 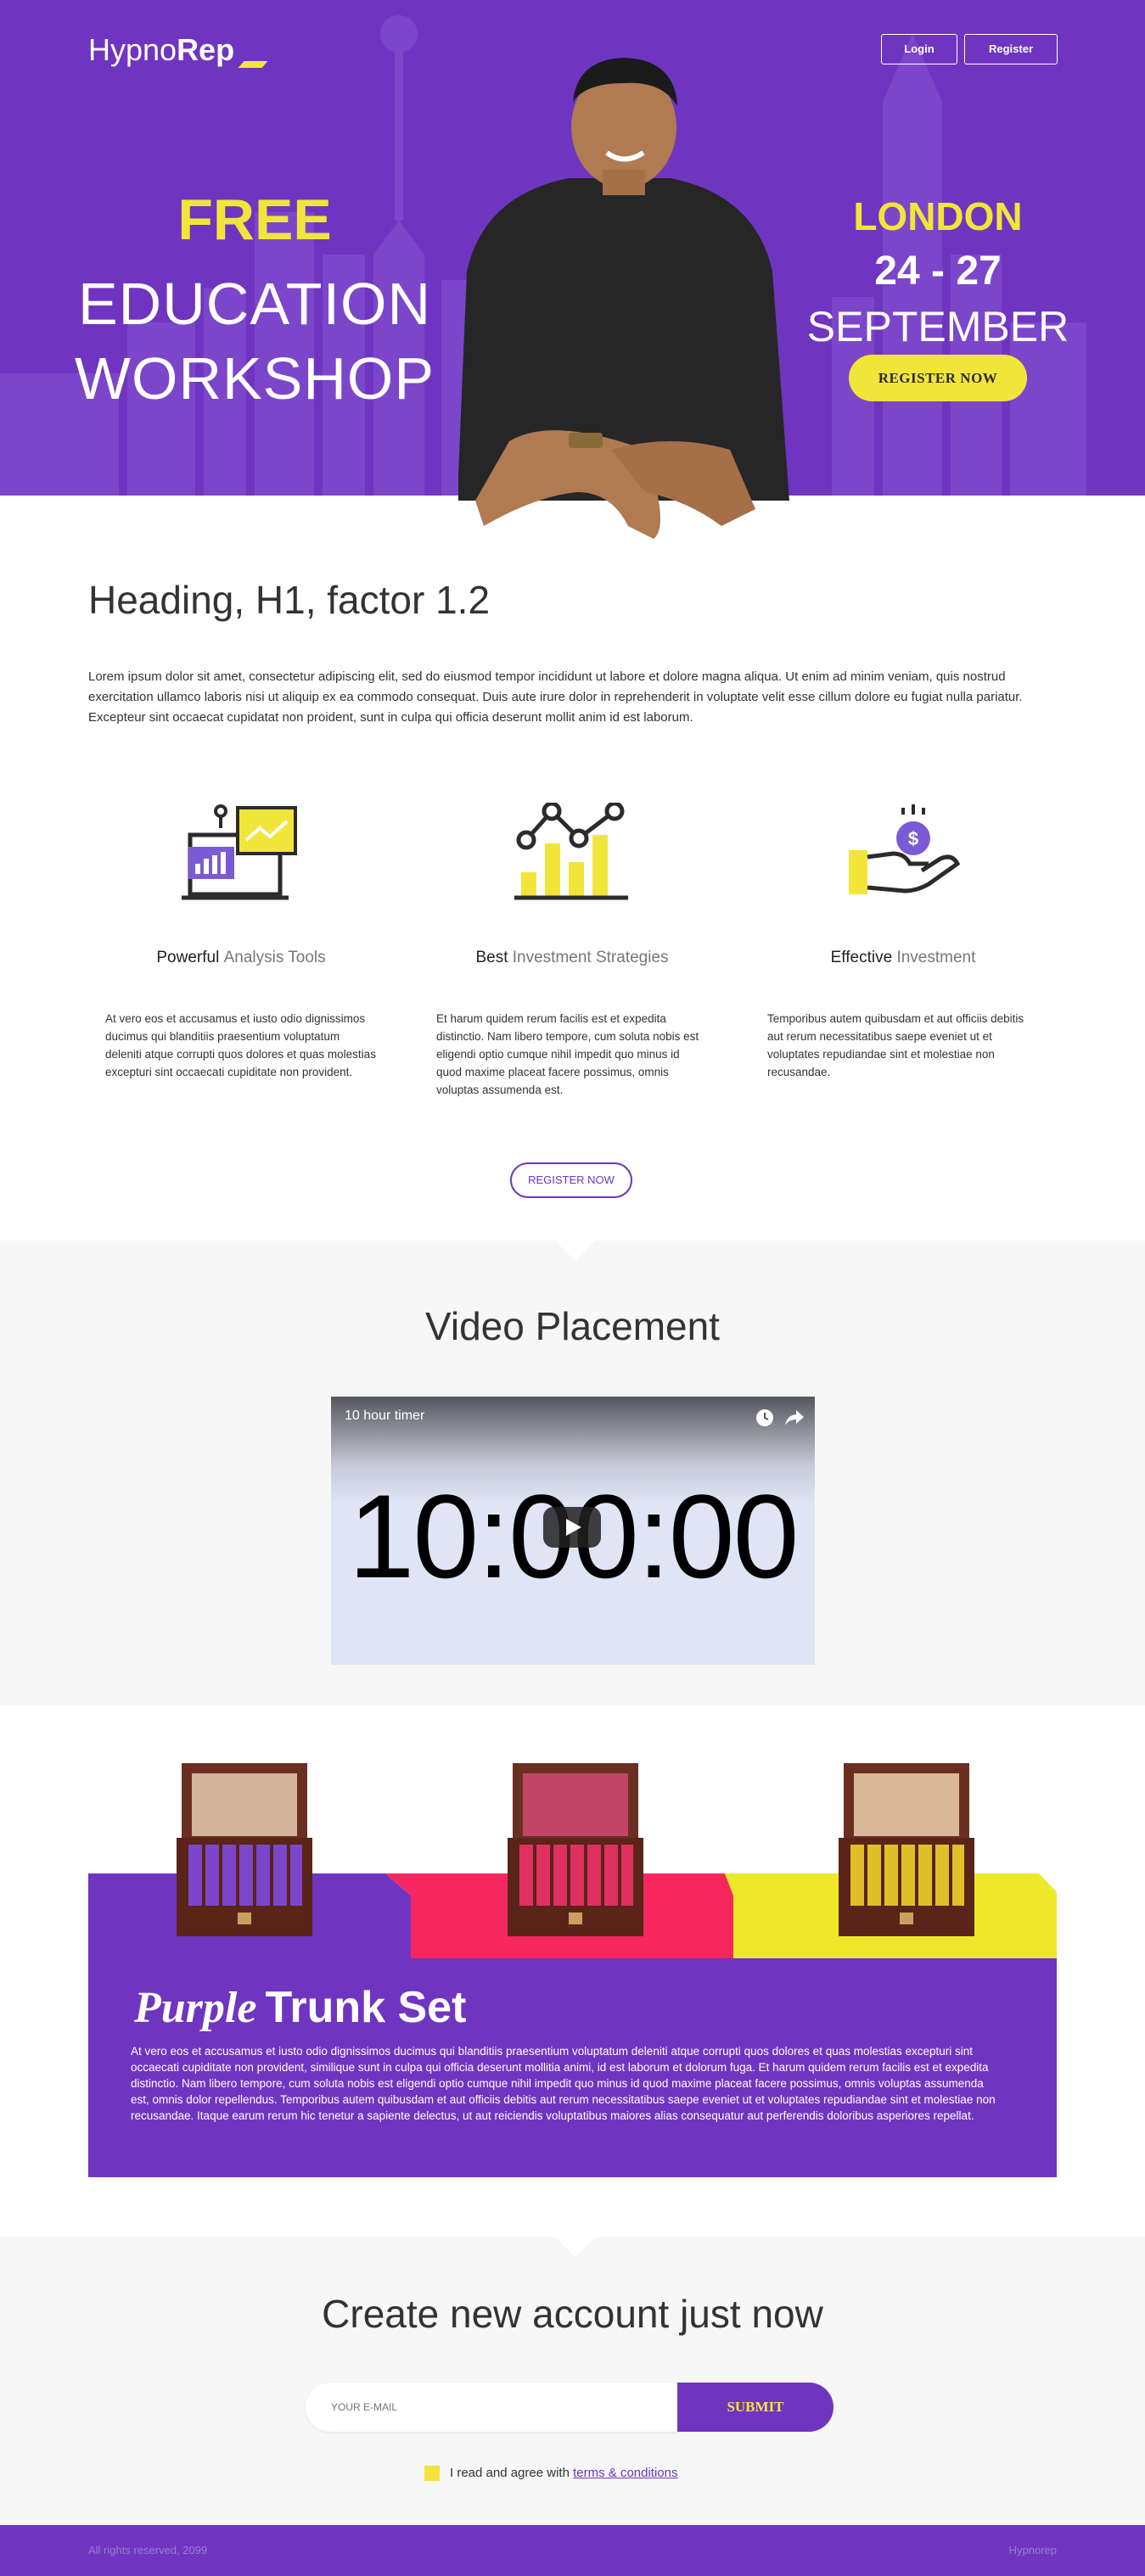 What do you see at coordinates (572, 2381) in the screenshot?
I see `signup-section` at bounding box center [572, 2381].